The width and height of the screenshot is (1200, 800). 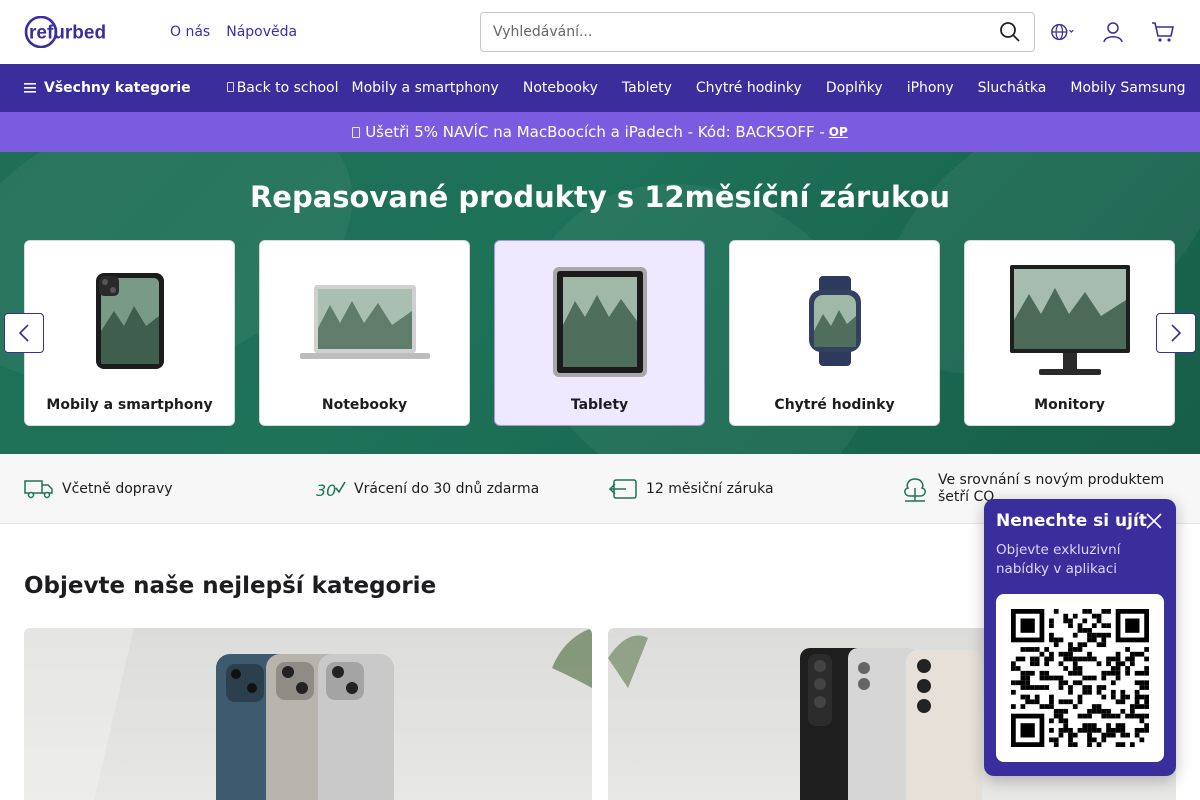 I want to click on help-link: Nápověda, so click(x=261, y=32).